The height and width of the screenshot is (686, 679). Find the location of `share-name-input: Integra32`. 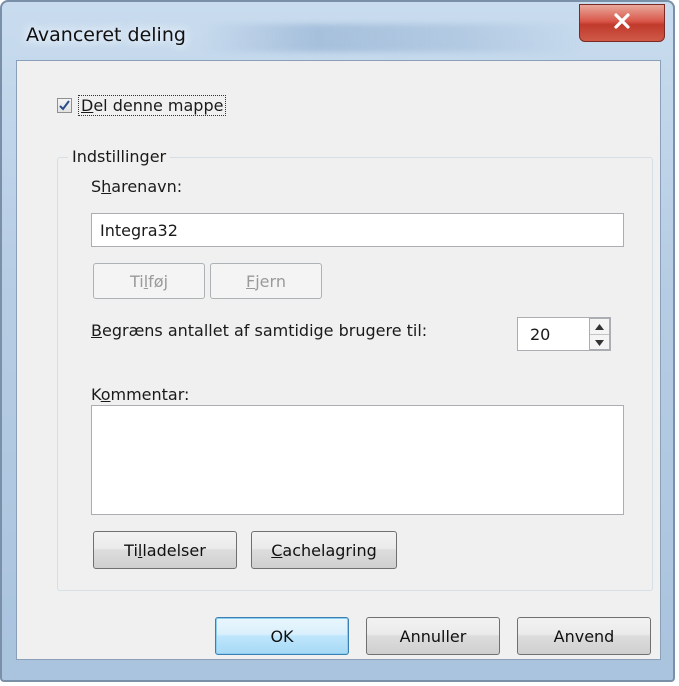

share-name-input: Integra32 is located at coordinates (357, 230).